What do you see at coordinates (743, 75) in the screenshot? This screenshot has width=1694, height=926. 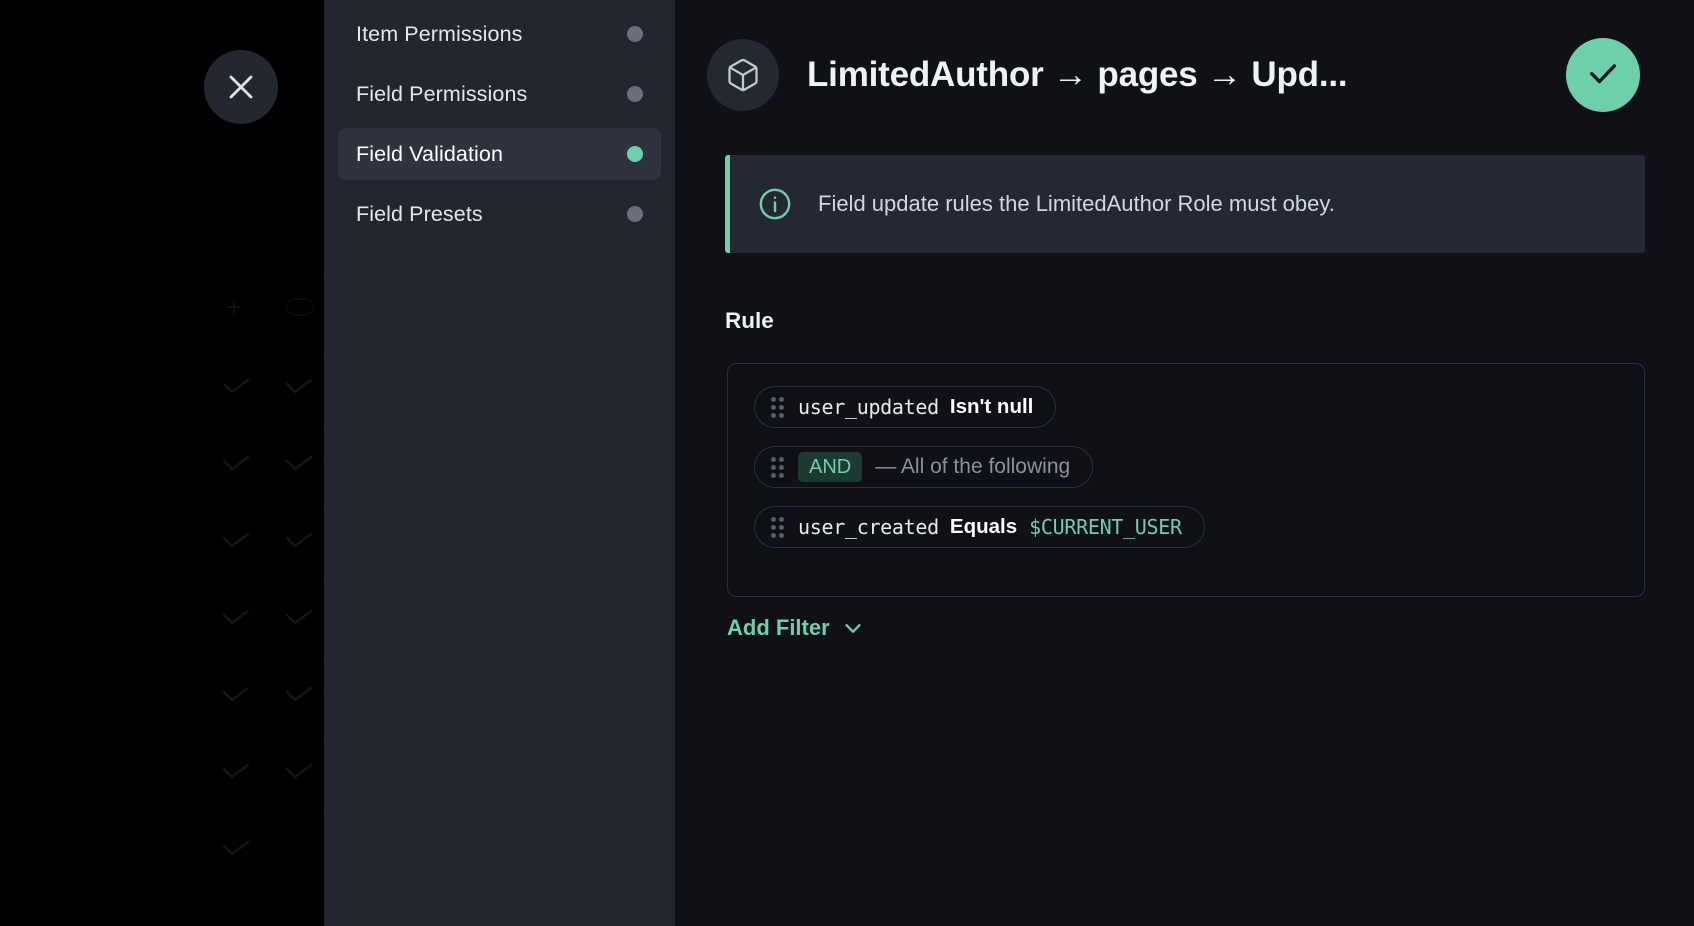 I see `cube-icon` at bounding box center [743, 75].